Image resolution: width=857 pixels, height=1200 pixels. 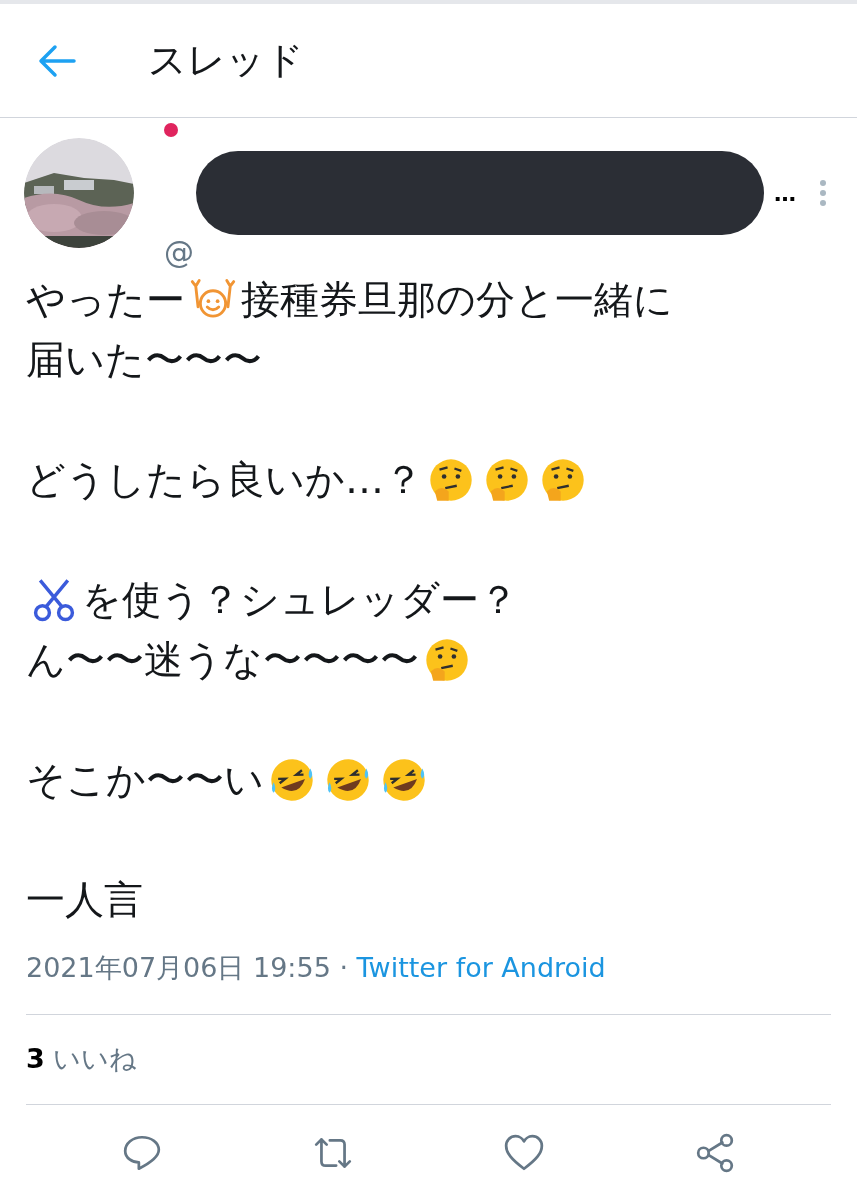 I want to click on post-text: やったー, so click(x=105, y=300).